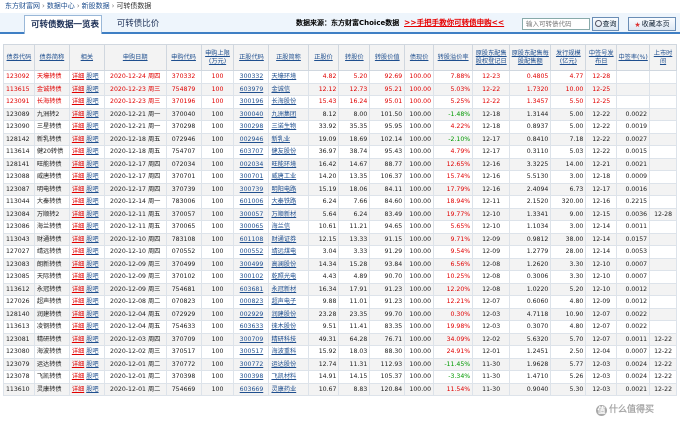 The image size is (680, 428). What do you see at coordinates (251, 177) in the screenshot?
I see `stock-code: 300701` at bounding box center [251, 177].